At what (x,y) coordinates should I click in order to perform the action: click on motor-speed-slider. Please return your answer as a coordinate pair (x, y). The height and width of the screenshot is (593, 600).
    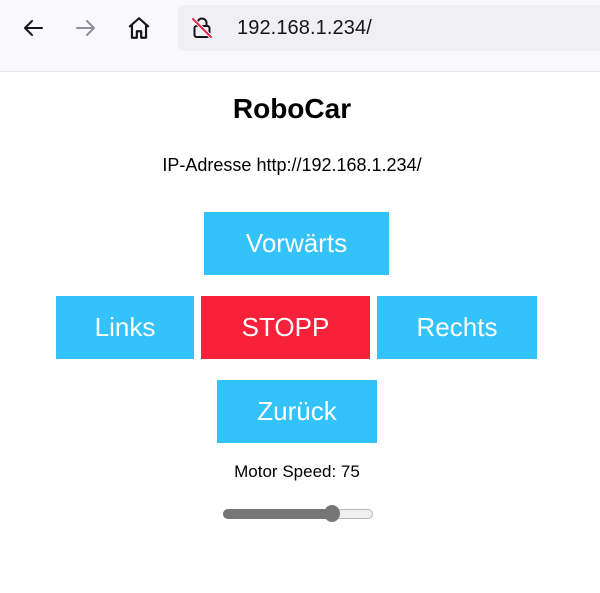
    Looking at the image, I should click on (298, 514).